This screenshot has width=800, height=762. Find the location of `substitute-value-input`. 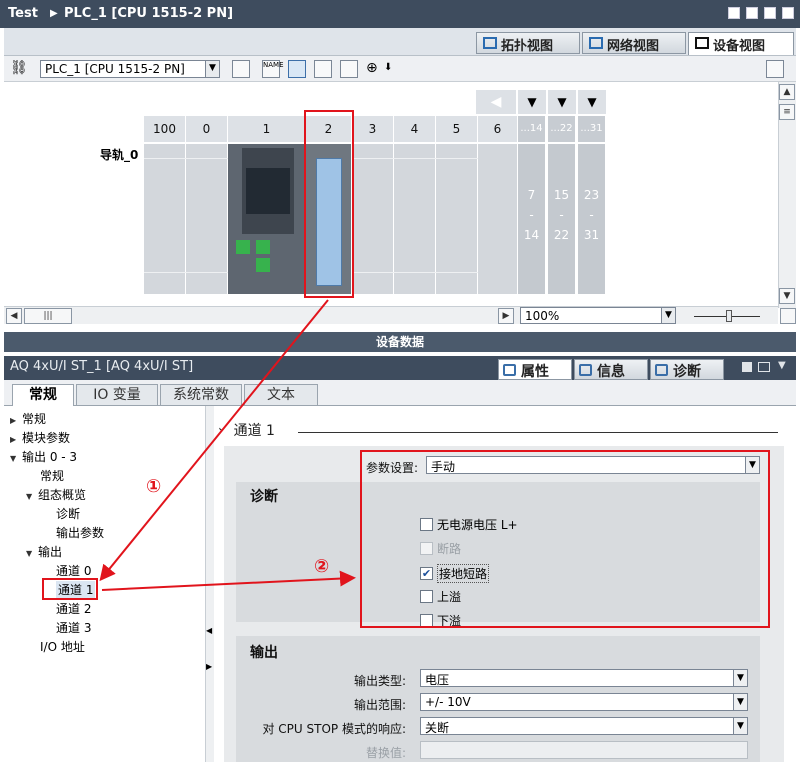

substitute-value-input is located at coordinates (584, 750).